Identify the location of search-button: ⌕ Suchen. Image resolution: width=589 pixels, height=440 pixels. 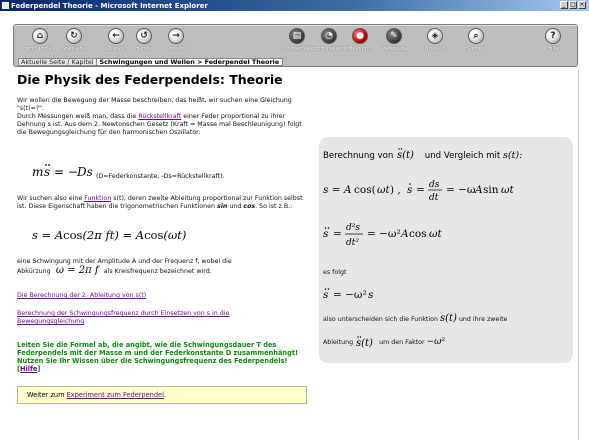
(476, 41).